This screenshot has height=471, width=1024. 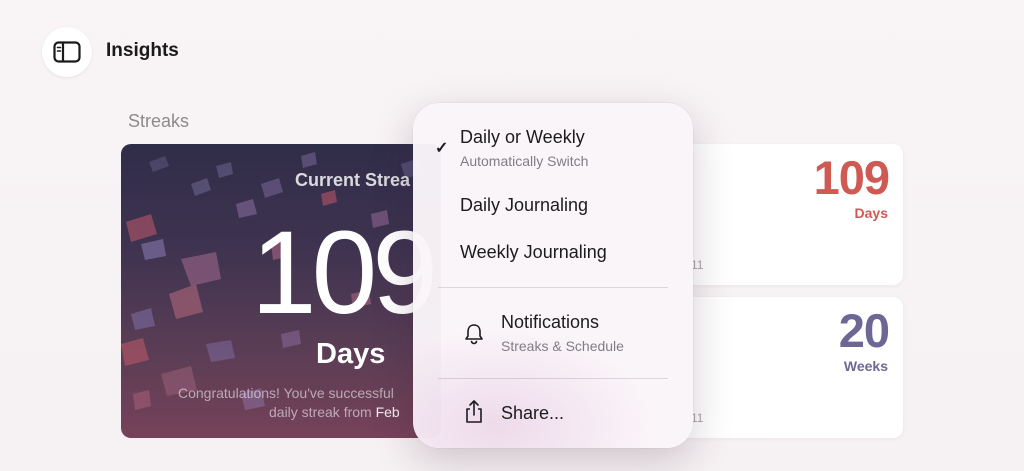 What do you see at coordinates (533, 252) in the screenshot?
I see `menu-item-label: Weekly Journaling` at bounding box center [533, 252].